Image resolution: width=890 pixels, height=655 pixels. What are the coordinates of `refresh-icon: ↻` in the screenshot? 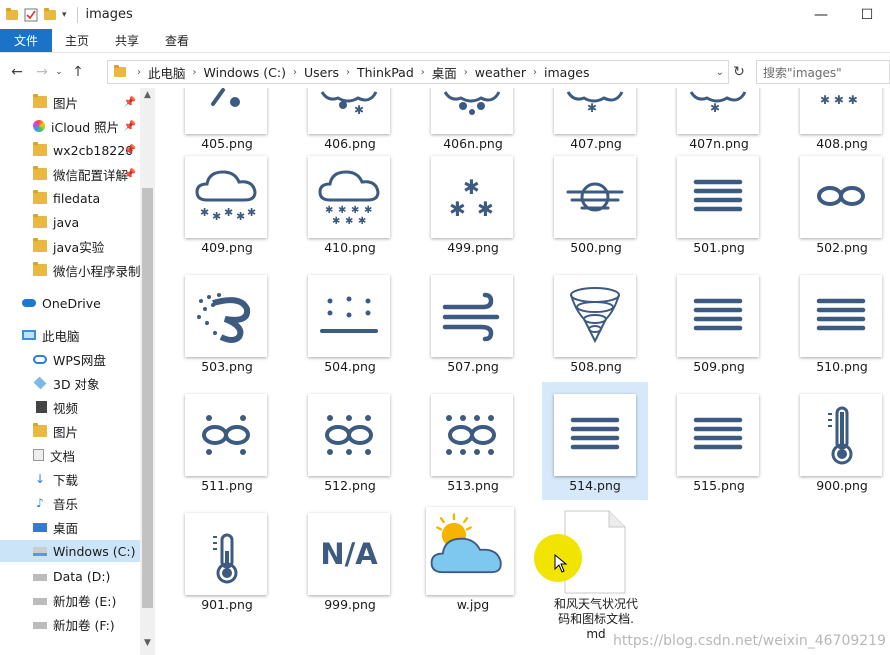 It's located at (739, 72).